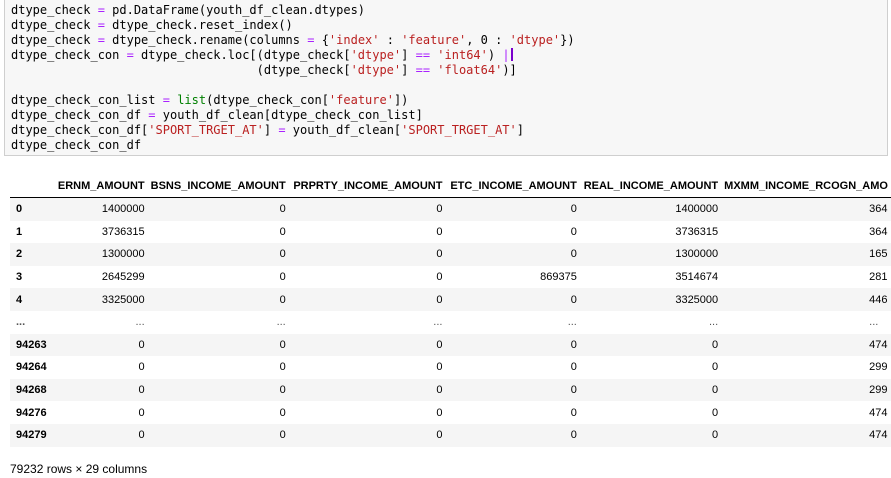 The image size is (891, 478). Describe the element at coordinates (878, 277) in the screenshot. I see `table-cell: 281` at that location.